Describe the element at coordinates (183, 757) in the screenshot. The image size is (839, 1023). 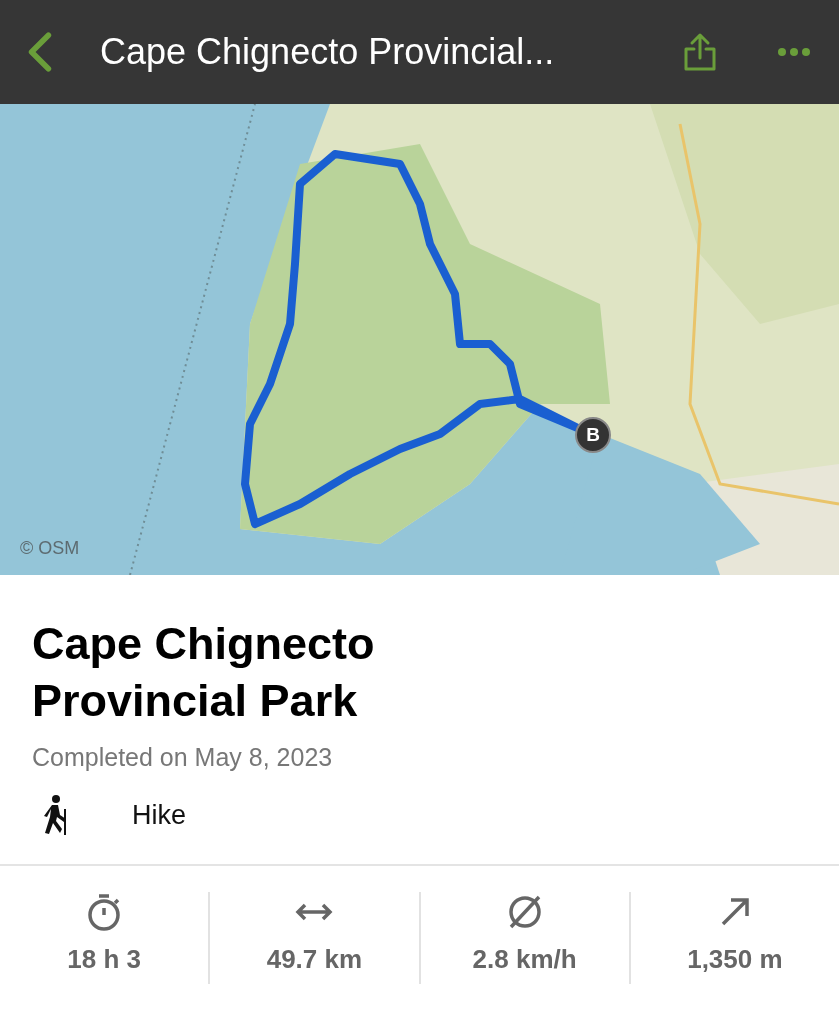
I see `completed-date: Completed on May 8, 2023` at that location.